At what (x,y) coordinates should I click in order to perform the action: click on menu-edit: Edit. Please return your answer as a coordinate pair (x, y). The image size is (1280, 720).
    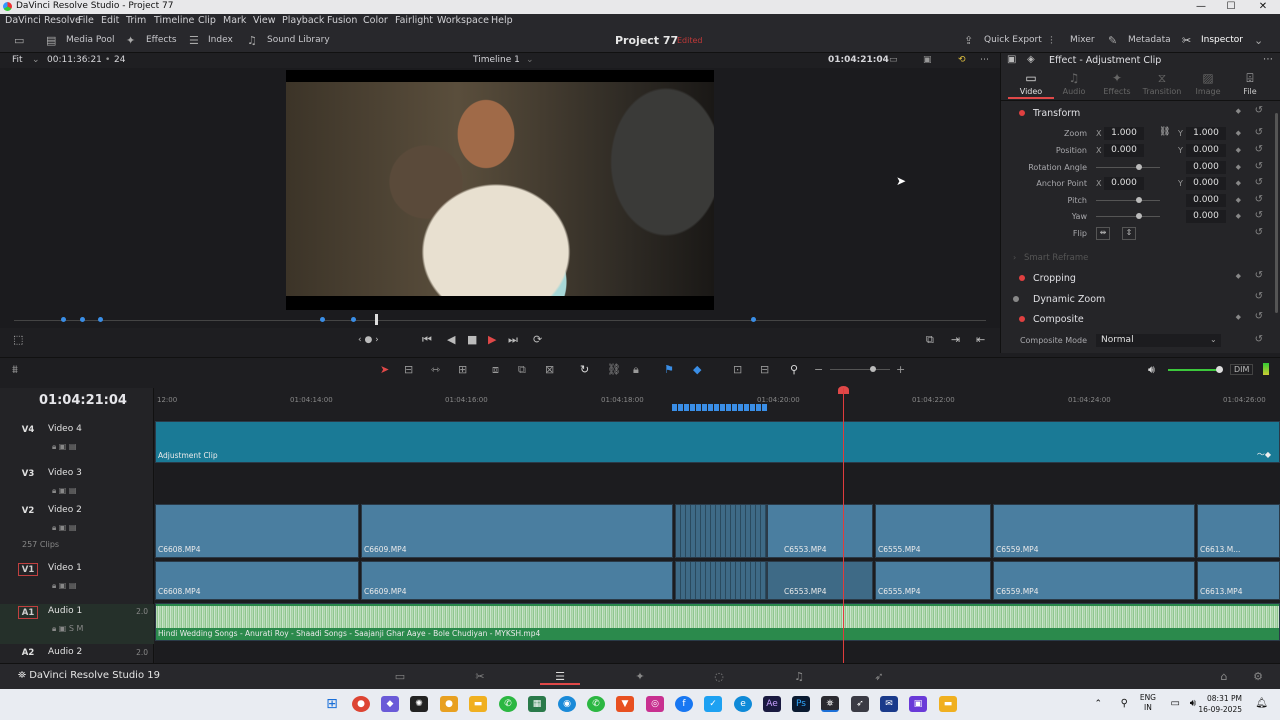
    Looking at the image, I should click on (110, 20).